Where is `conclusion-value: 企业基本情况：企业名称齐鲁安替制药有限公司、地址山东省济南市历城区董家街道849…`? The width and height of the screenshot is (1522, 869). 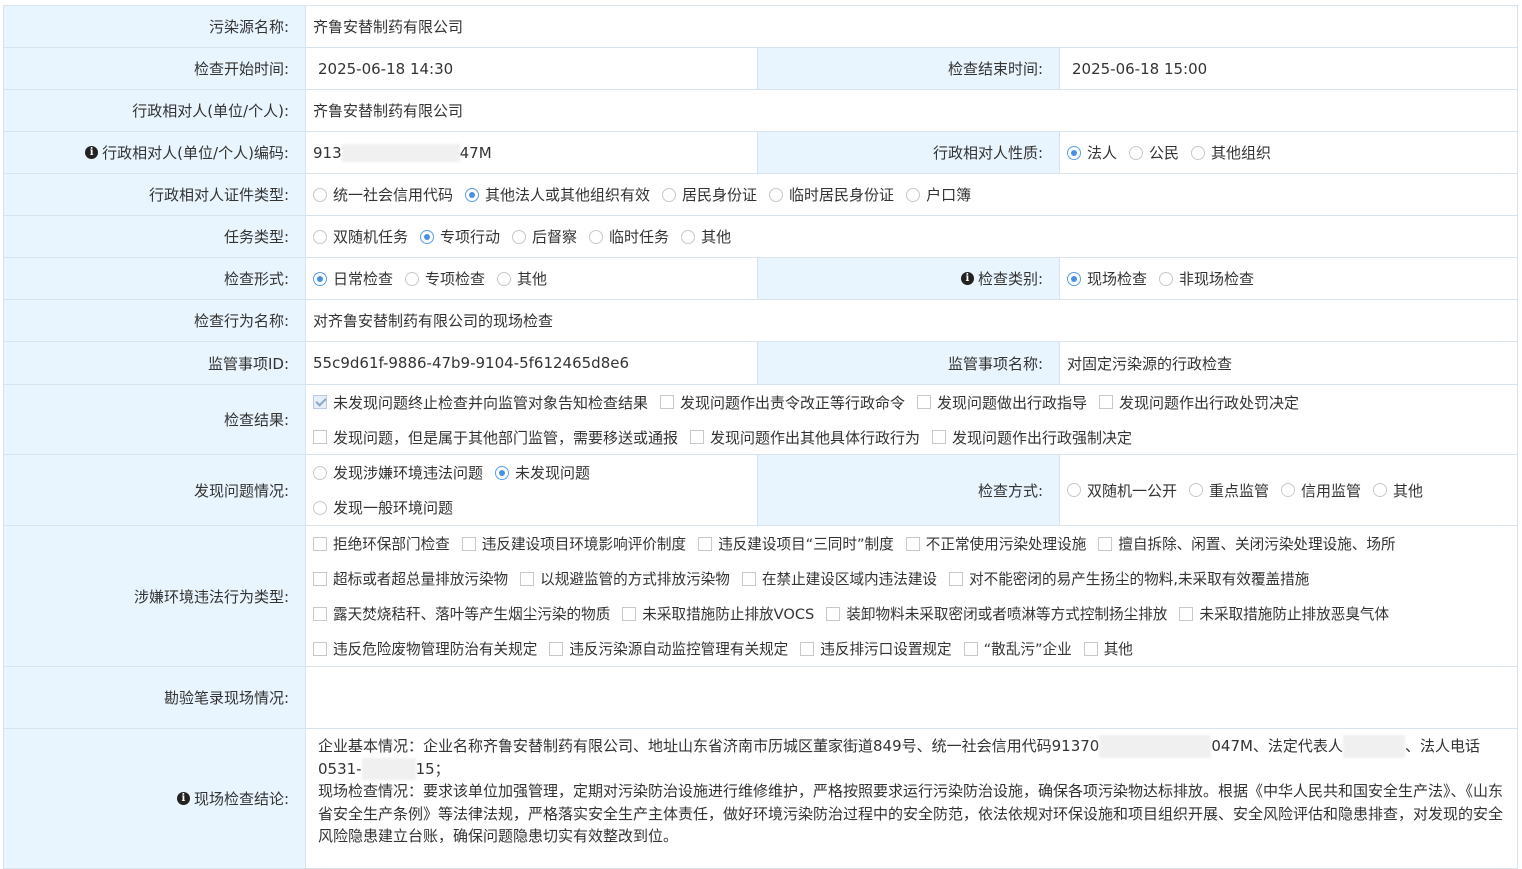 conclusion-value: 企业基本情况：企业名称齐鲁安替制药有限公司、地址山东省济南市历城区董家街道849… is located at coordinates (912, 798).